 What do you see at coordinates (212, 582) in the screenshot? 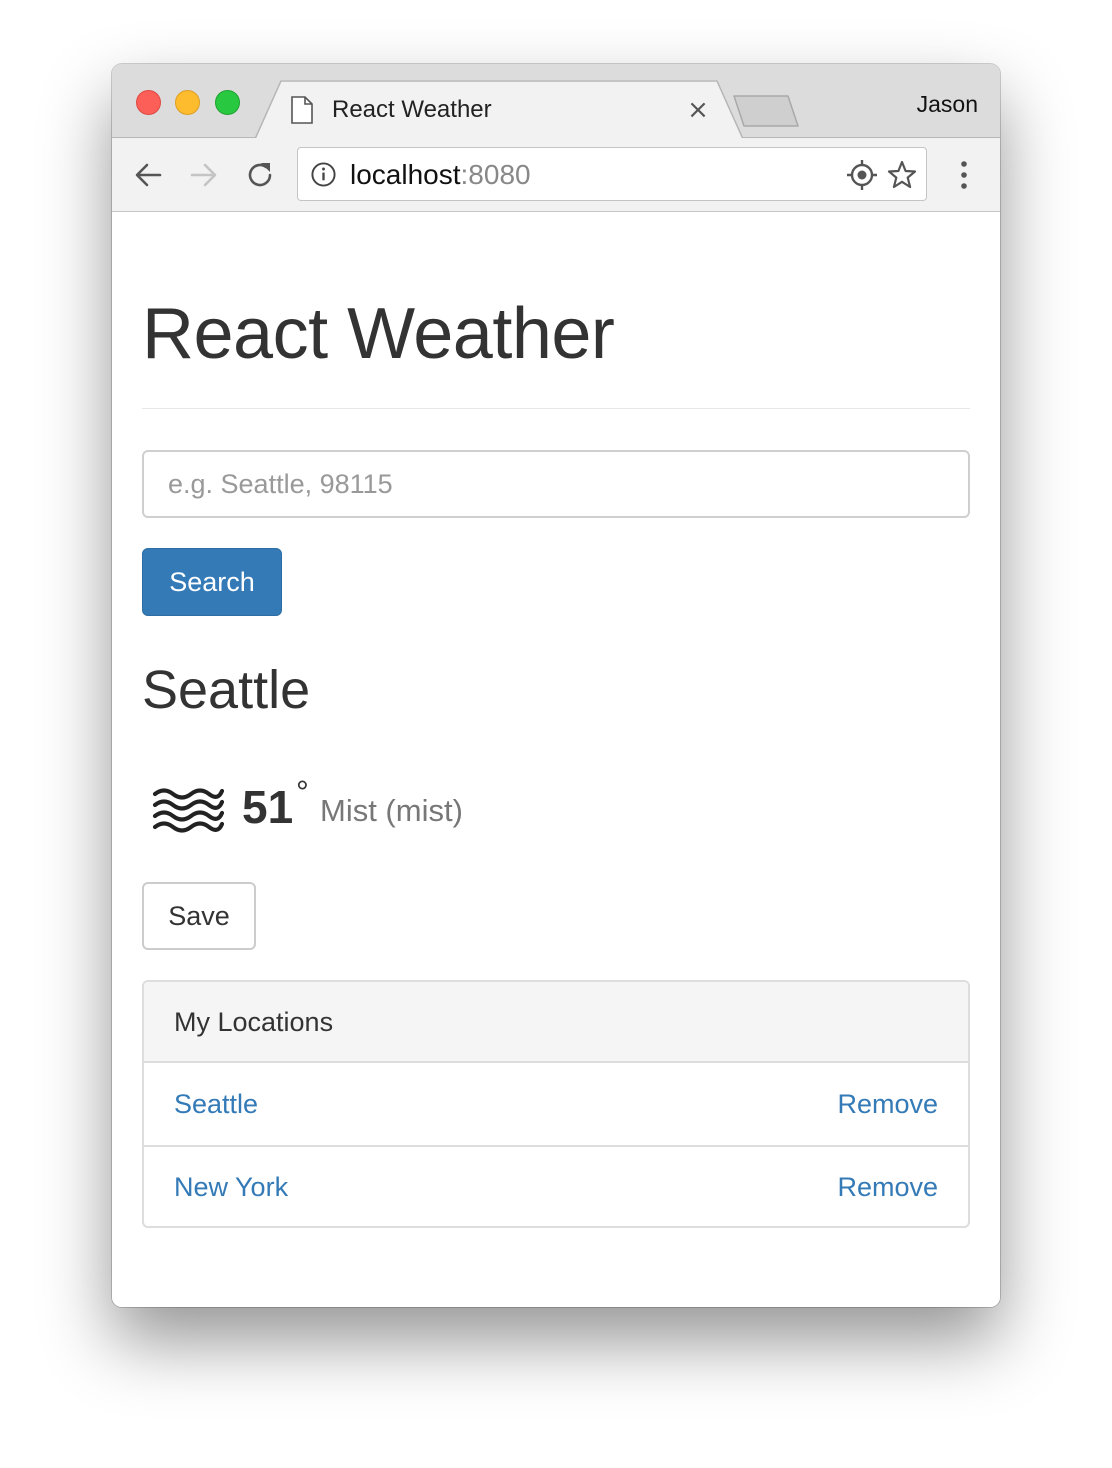
I see `search-button: Search` at bounding box center [212, 582].